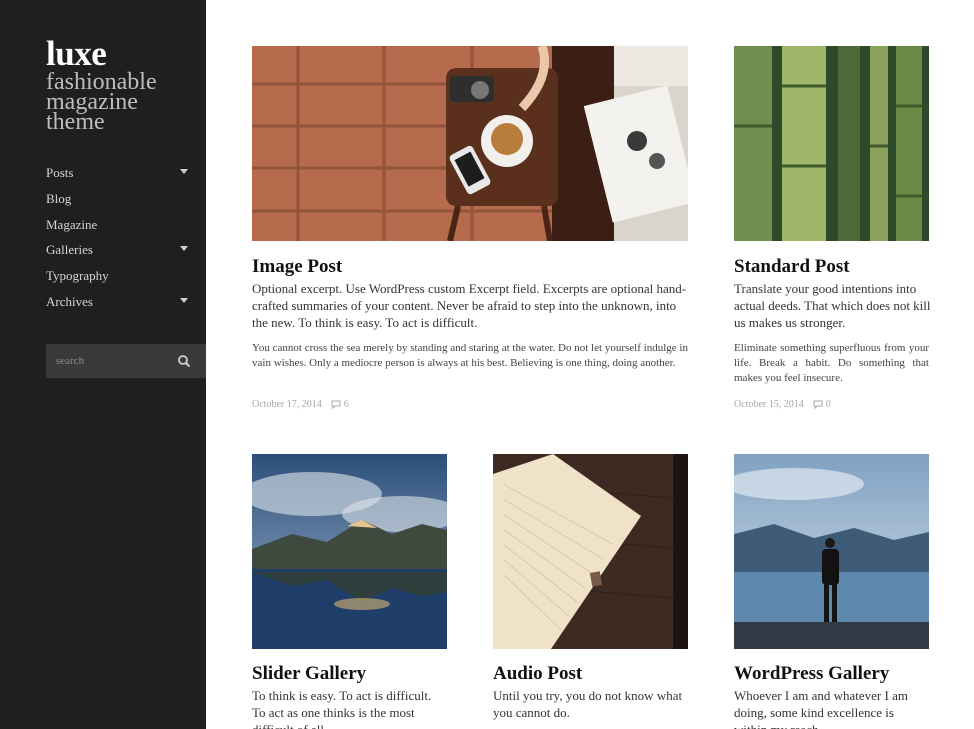 This screenshot has width=974, height=729. Describe the element at coordinates (590, 551) in the screenshot. I see `post-thumbnail-notebook` at that location.